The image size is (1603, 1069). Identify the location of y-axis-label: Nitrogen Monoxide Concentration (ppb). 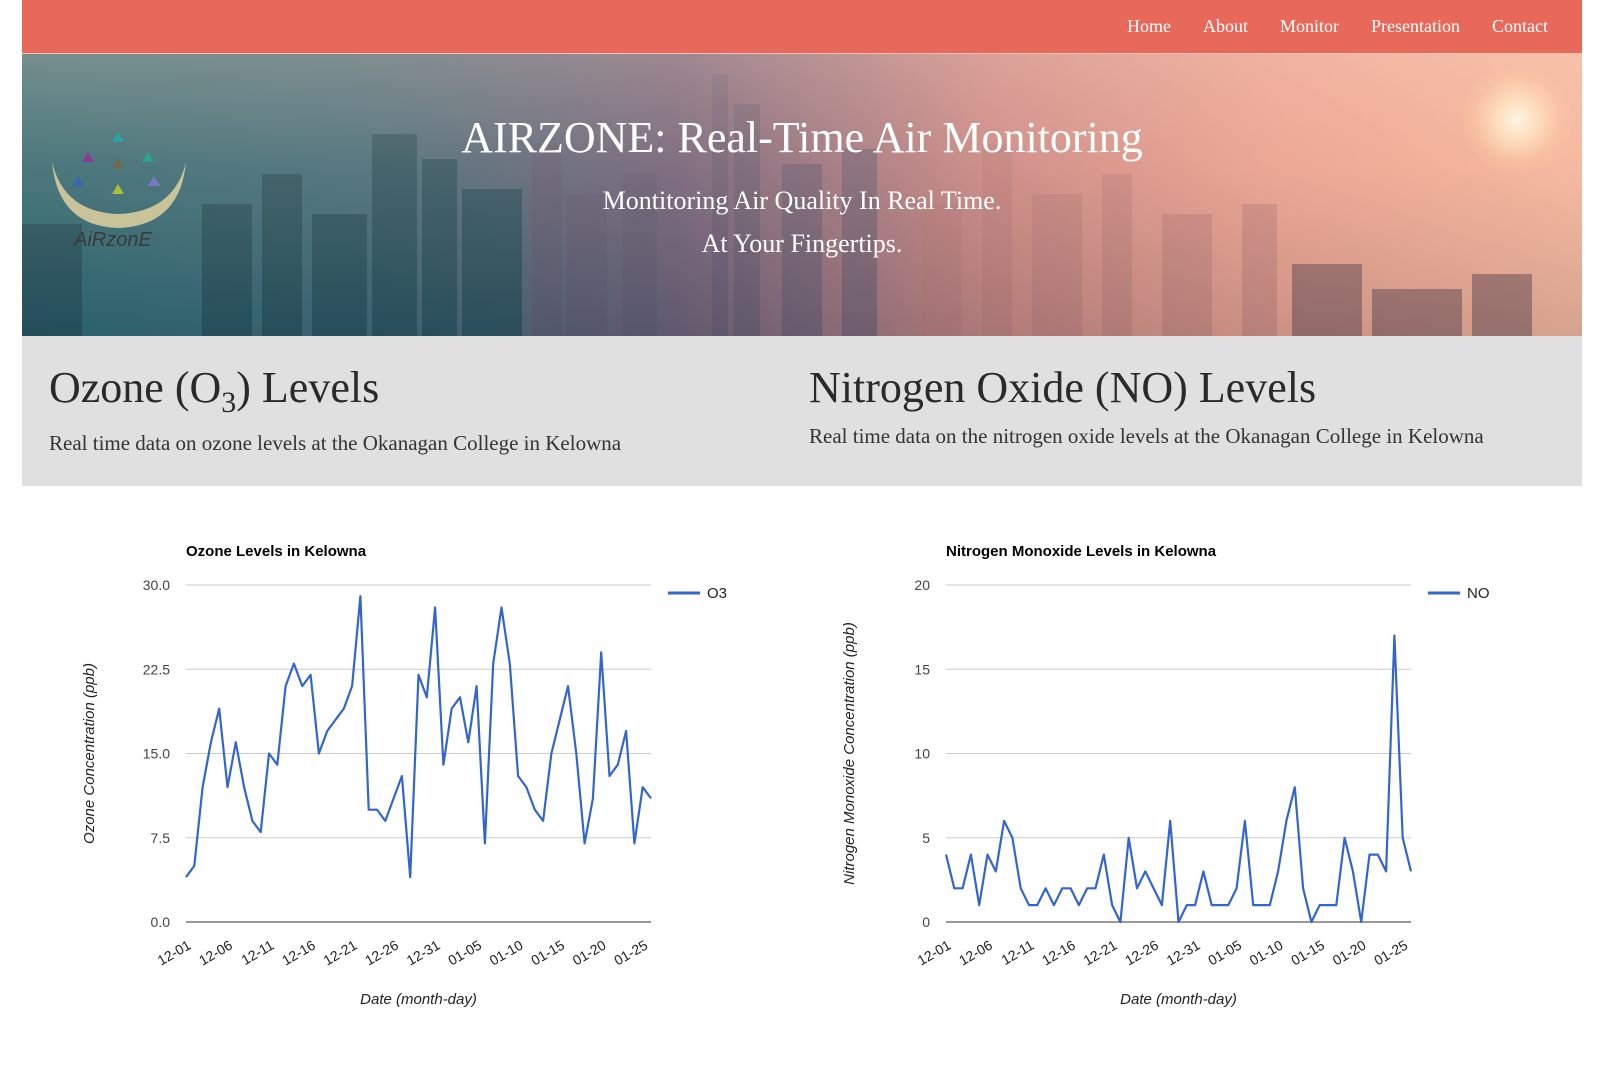
(849, 753).